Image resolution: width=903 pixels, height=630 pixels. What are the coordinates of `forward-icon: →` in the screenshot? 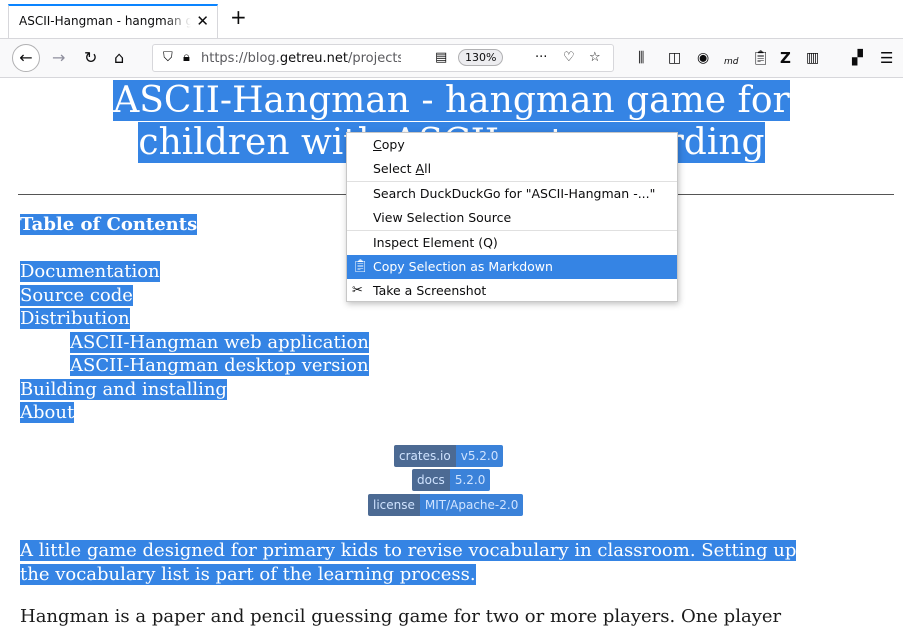 It's located at (58, 58).